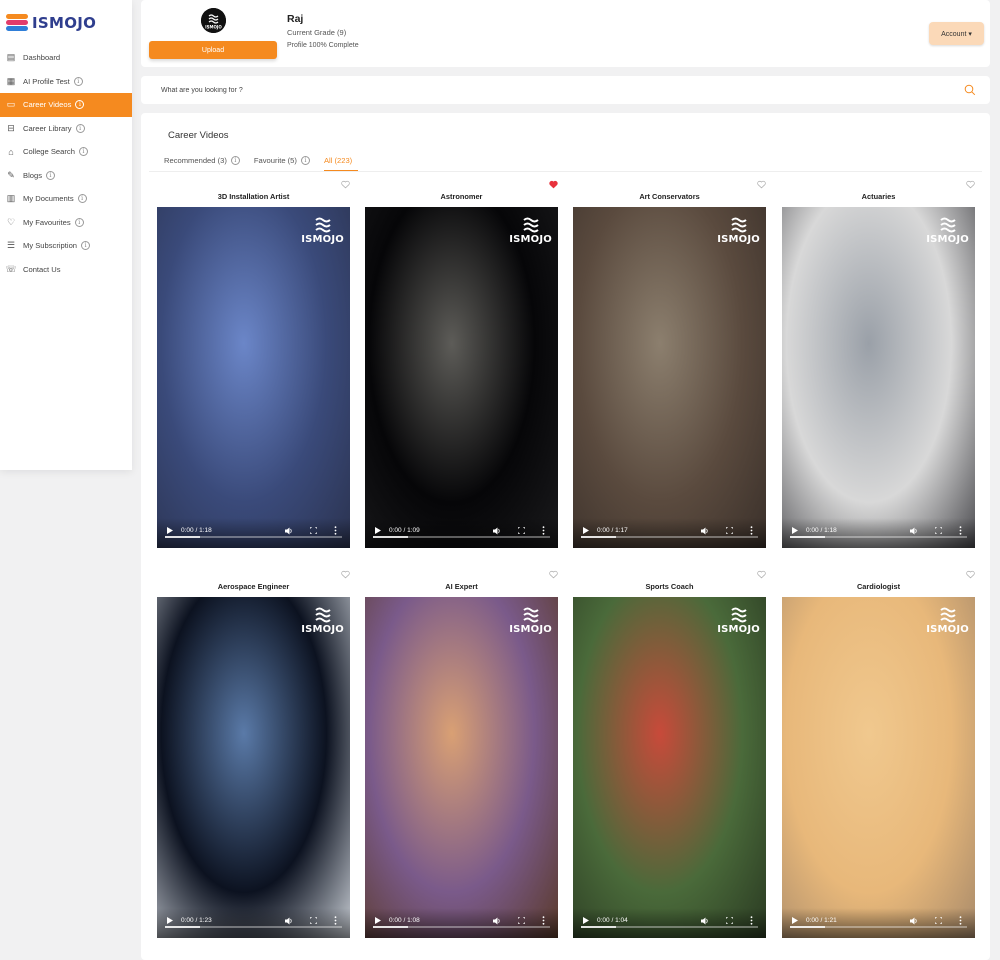 The width and height of the screenshot is (1000, 960). What do you see at coordinates (669, 767) in the screenshot?
I see `video-player: ISMOJO 0:00 / 1:04` at bounding box center [669, 767].